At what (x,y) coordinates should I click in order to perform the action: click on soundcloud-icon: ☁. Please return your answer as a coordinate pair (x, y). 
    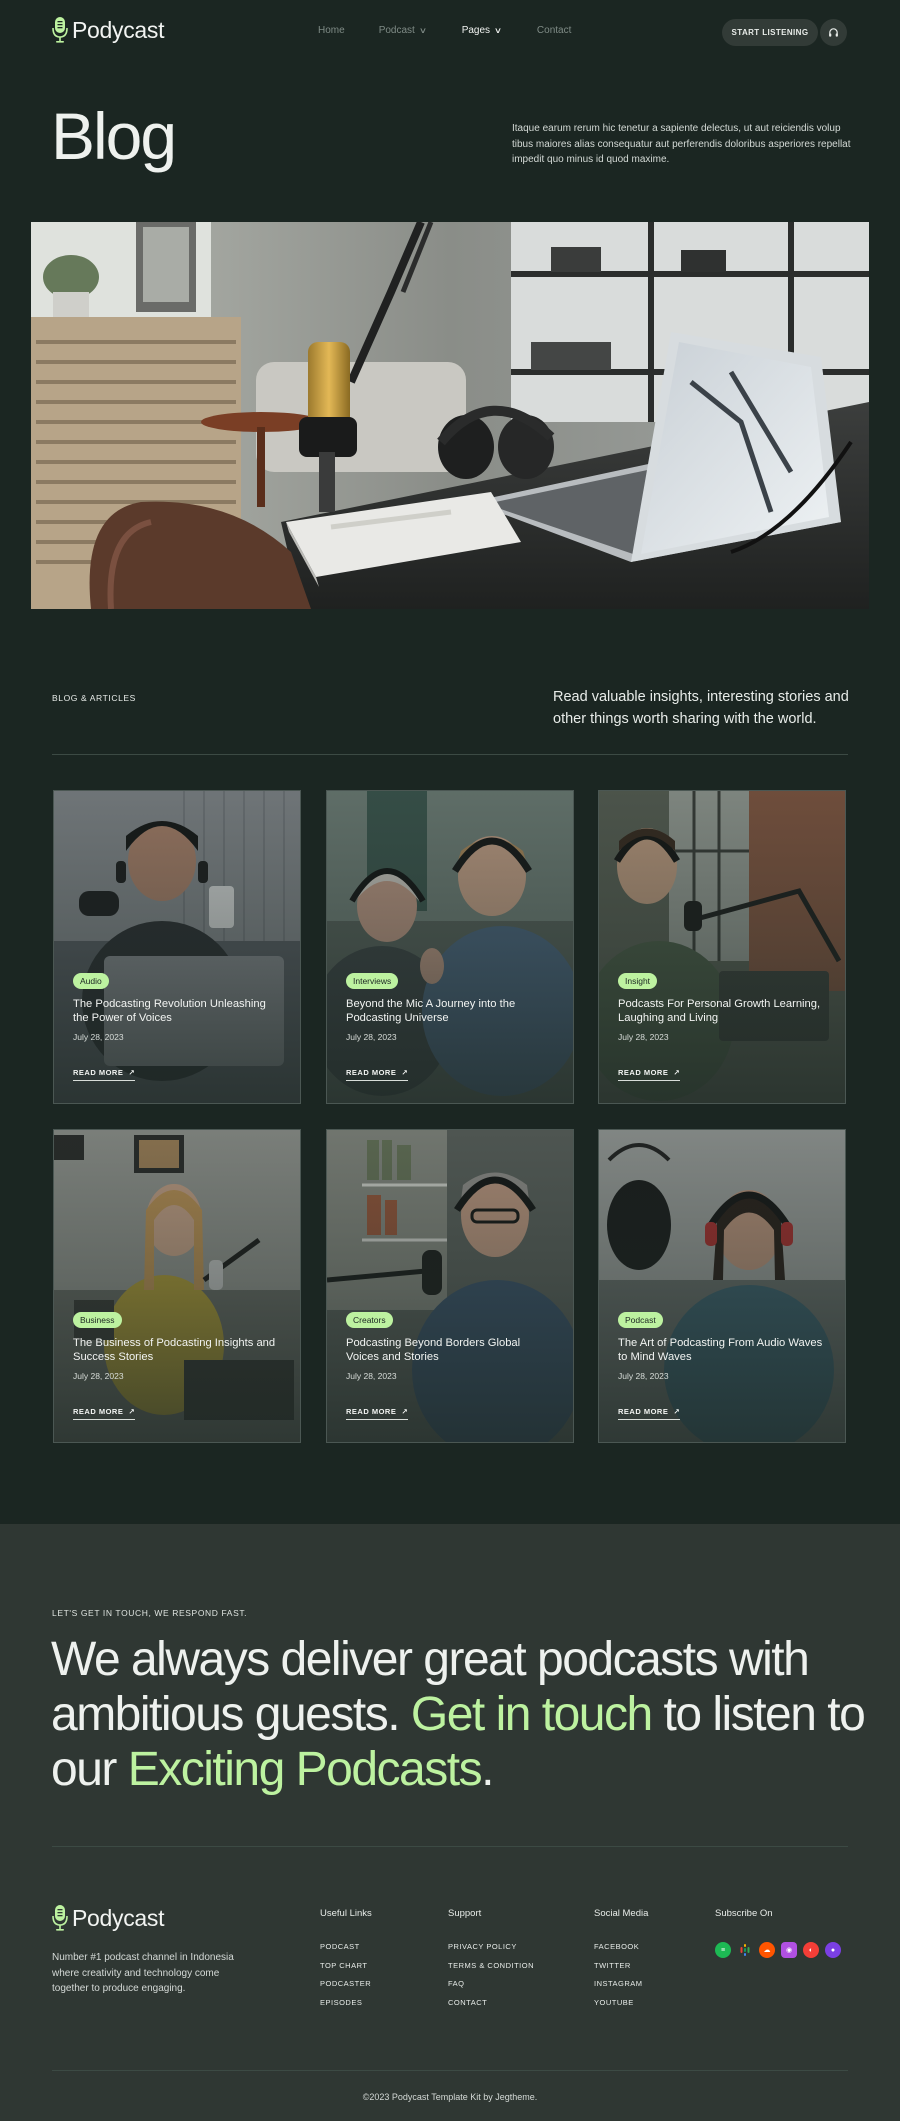
    Looking at the image, I should click on (767, 1950).